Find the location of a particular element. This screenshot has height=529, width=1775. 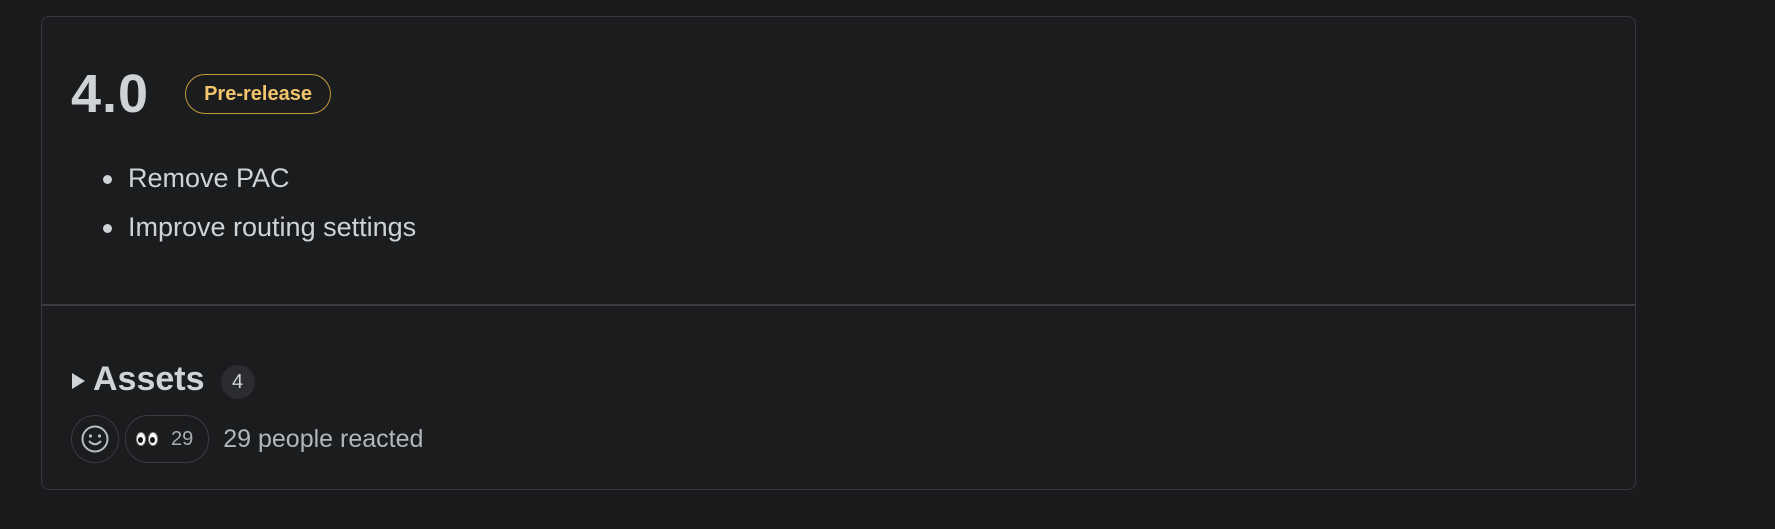

release-header: 4.0 Pre-release is located at coordinates (201, 94).